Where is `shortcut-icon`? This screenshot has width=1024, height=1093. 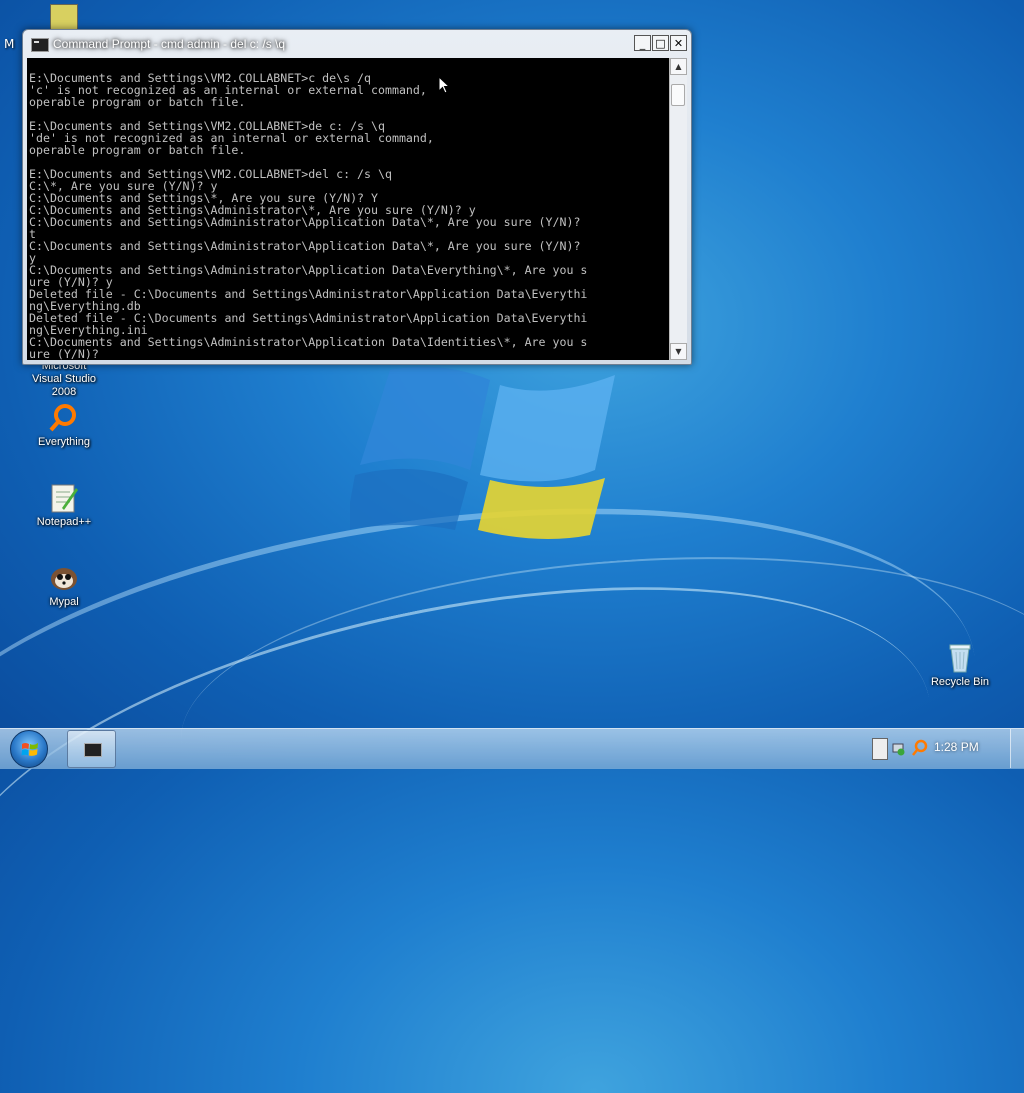
shortcut-icon is located at coordinates (64, 18).